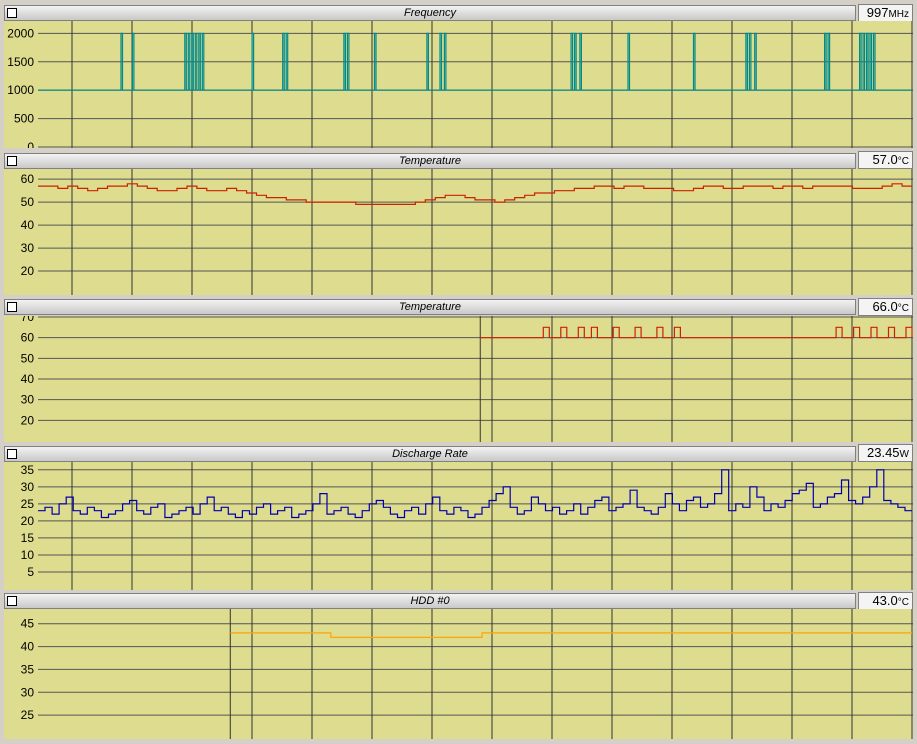 Image resolution: width=917 pixels, height=744 pixels. I want to click on current-value-readout: 23.45W, so click(885, 453).